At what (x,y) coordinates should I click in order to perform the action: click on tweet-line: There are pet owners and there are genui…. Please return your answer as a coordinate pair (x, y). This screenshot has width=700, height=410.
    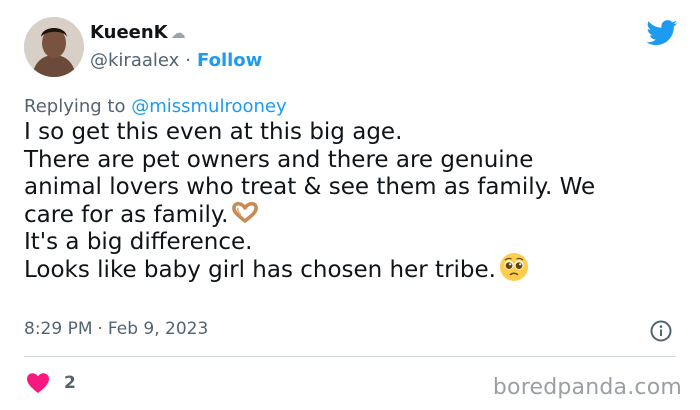
    Looking at the image, I should click on (279, 159).